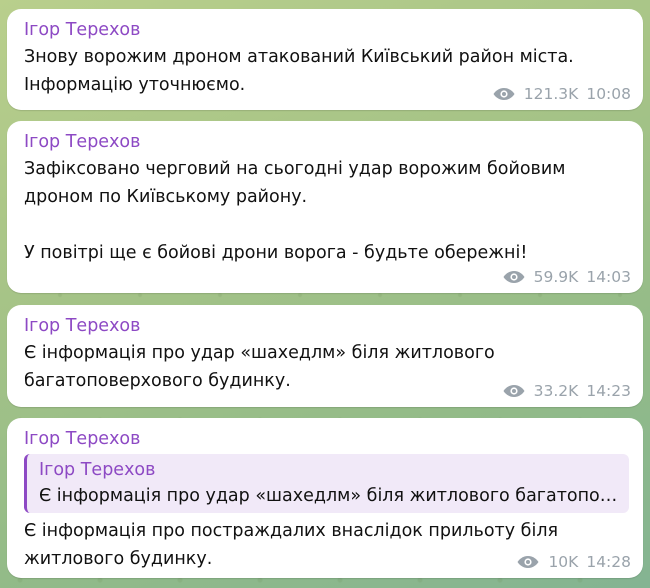 The width and height of the screenshot is (650, 588). I want to click on message-time: 14:23, so click(608, 391).